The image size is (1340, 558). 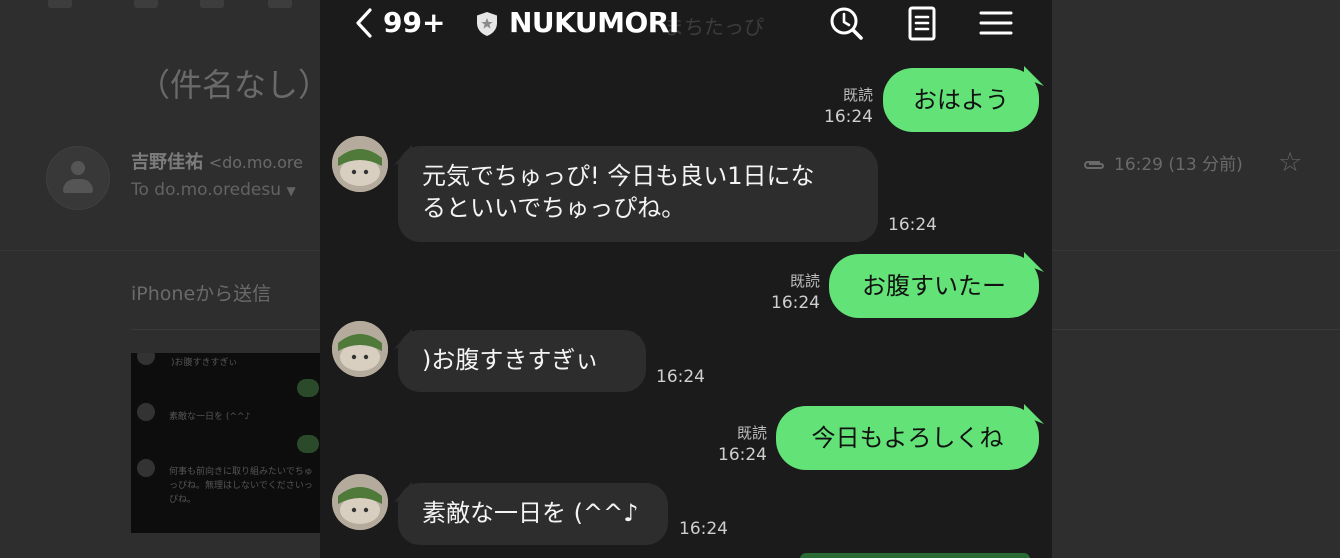 I want to click on partial-outgoing-bubble, so click(x=915, y=555).